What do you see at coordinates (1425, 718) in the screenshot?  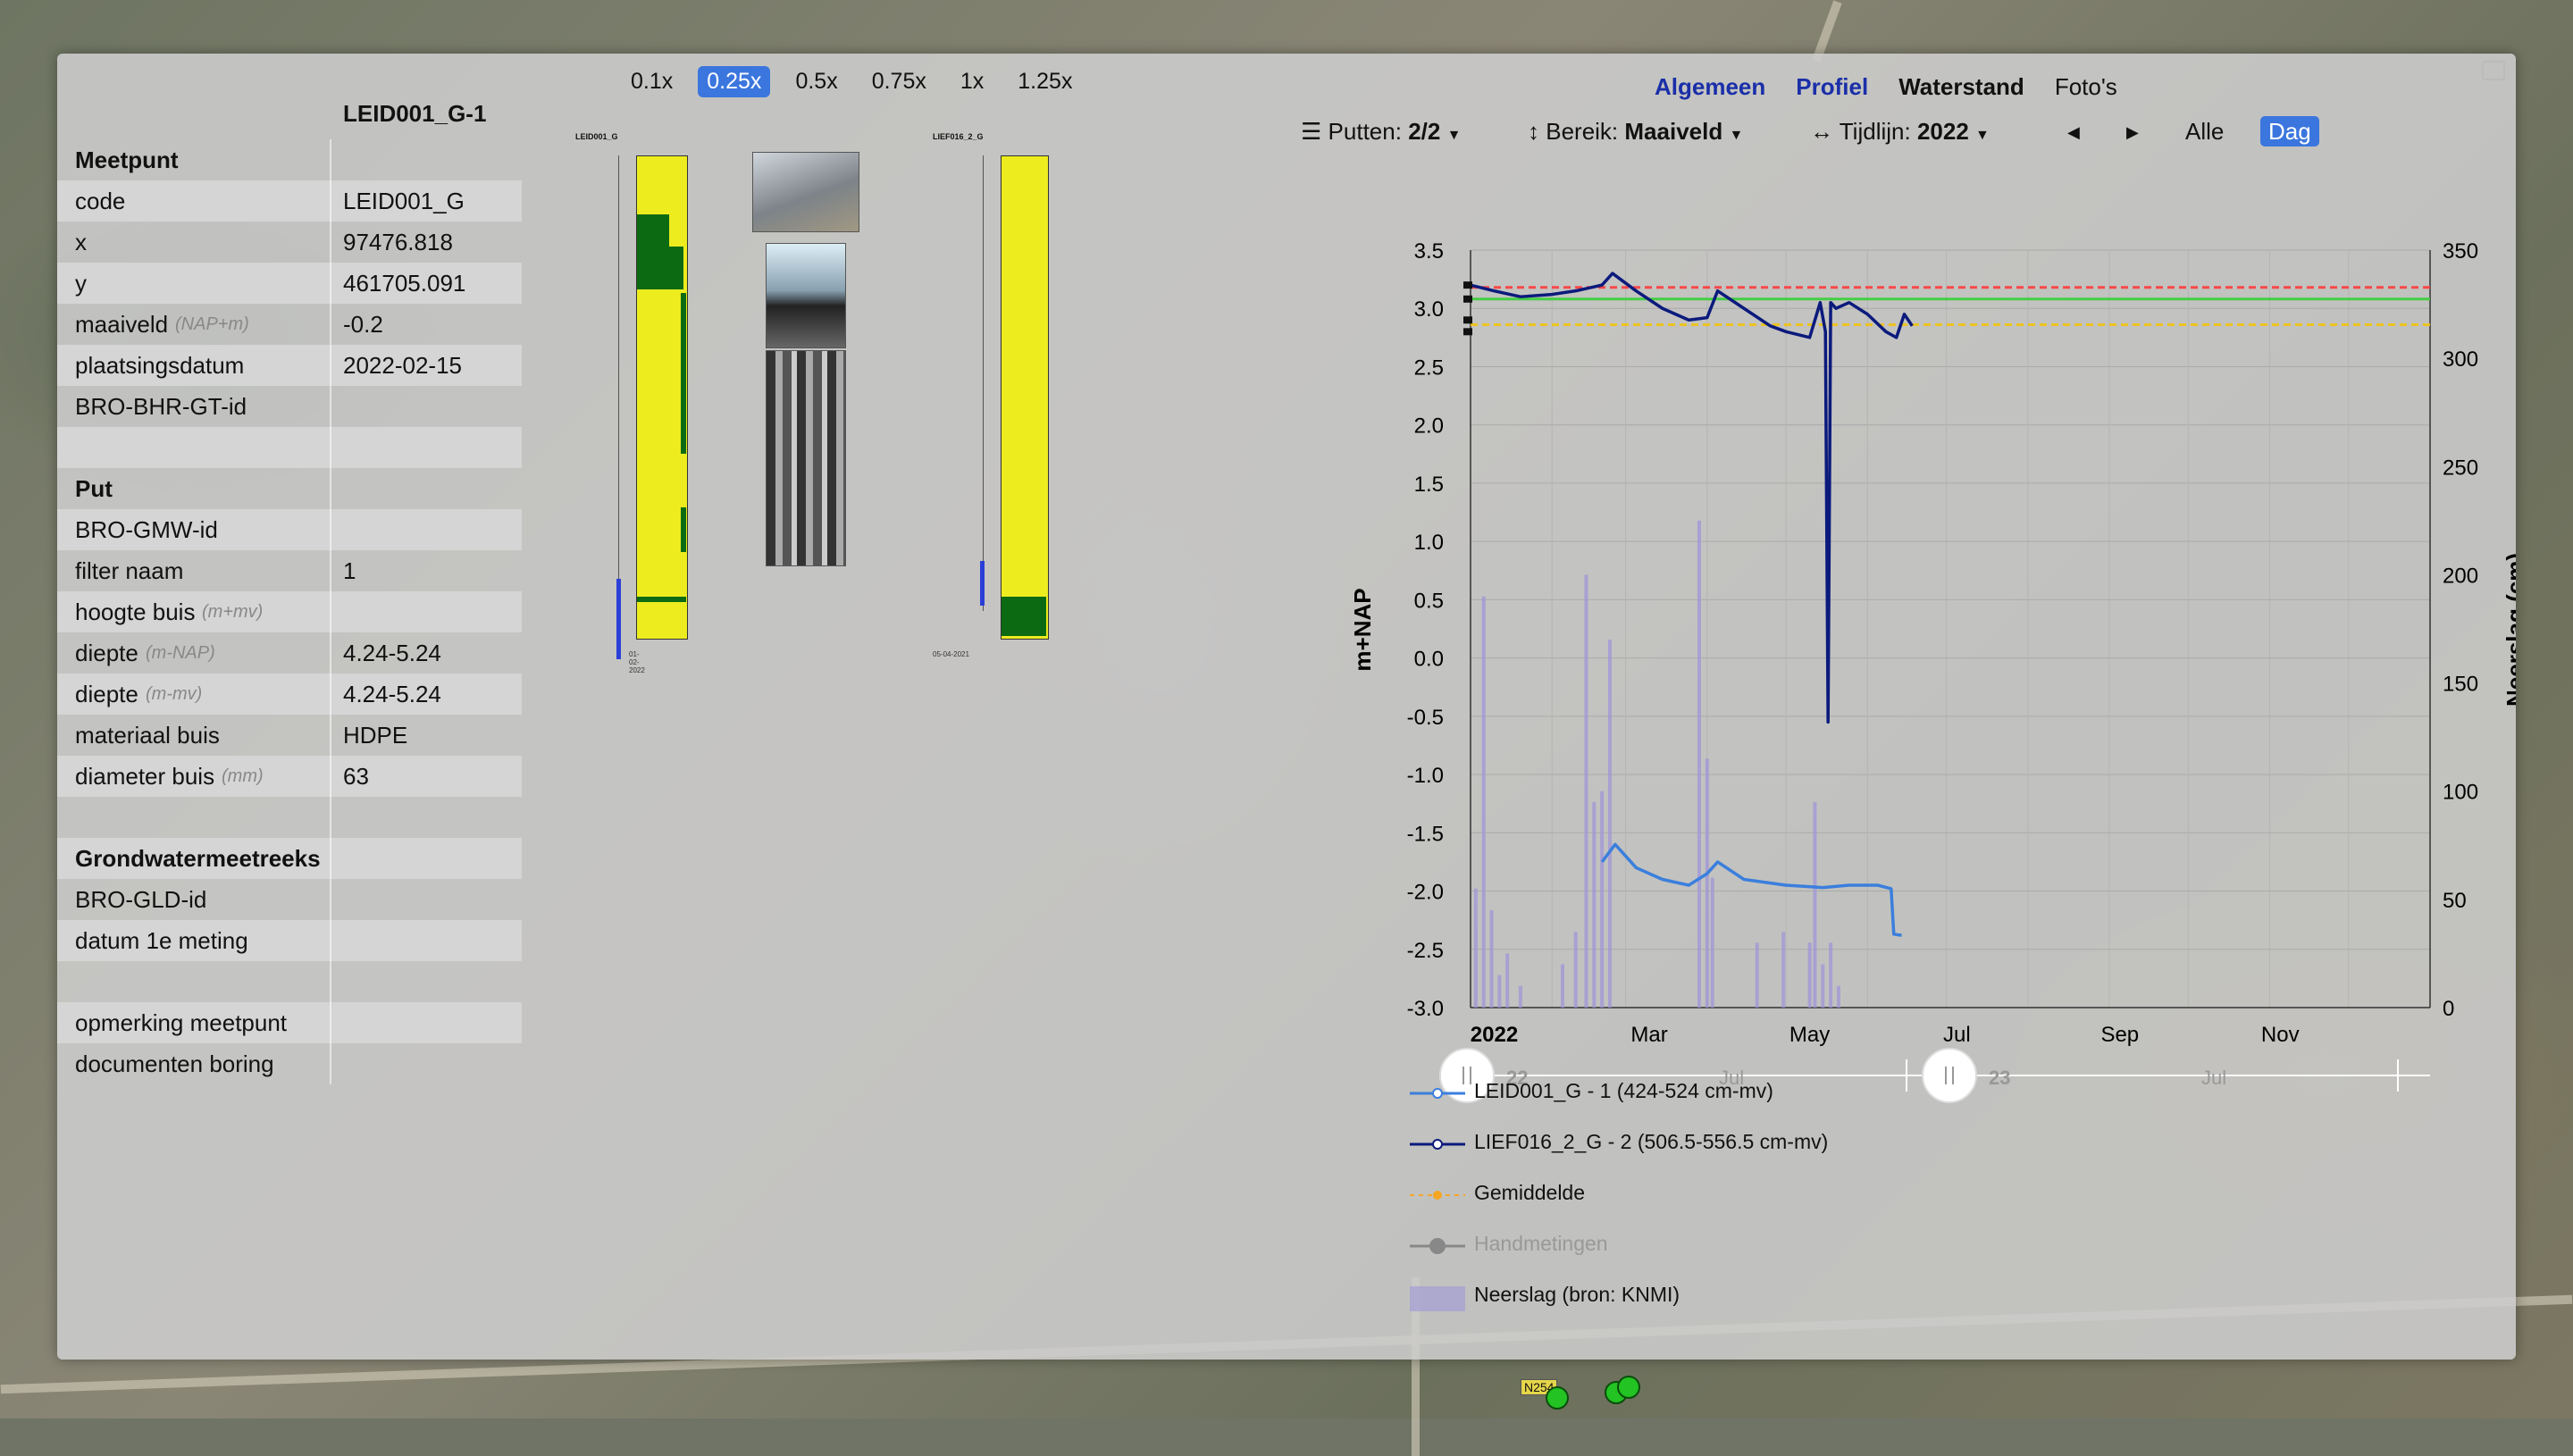 I see `y-tick-label: -0.5` at bounding box center [1425, 718].